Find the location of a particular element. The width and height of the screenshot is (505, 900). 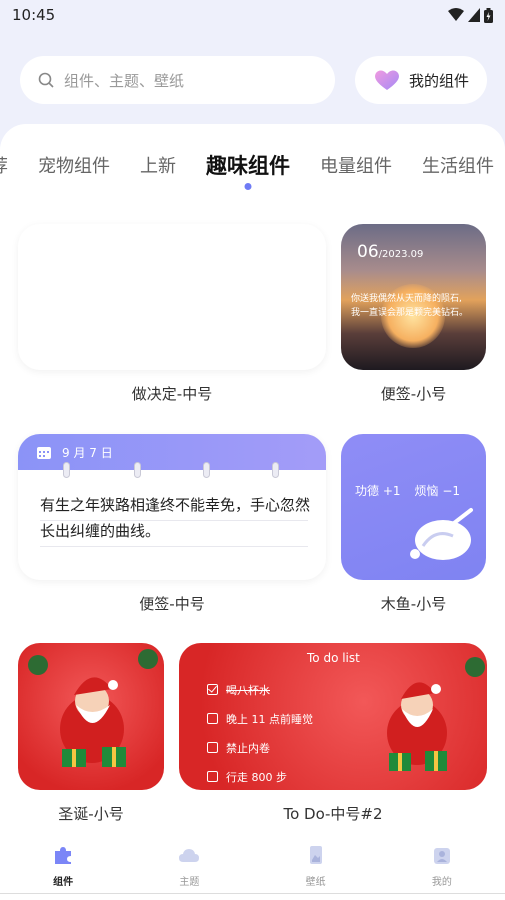

wooden-fish-stats: 功德 +1 烦恼 −1 is located at coordinates (407, 490).